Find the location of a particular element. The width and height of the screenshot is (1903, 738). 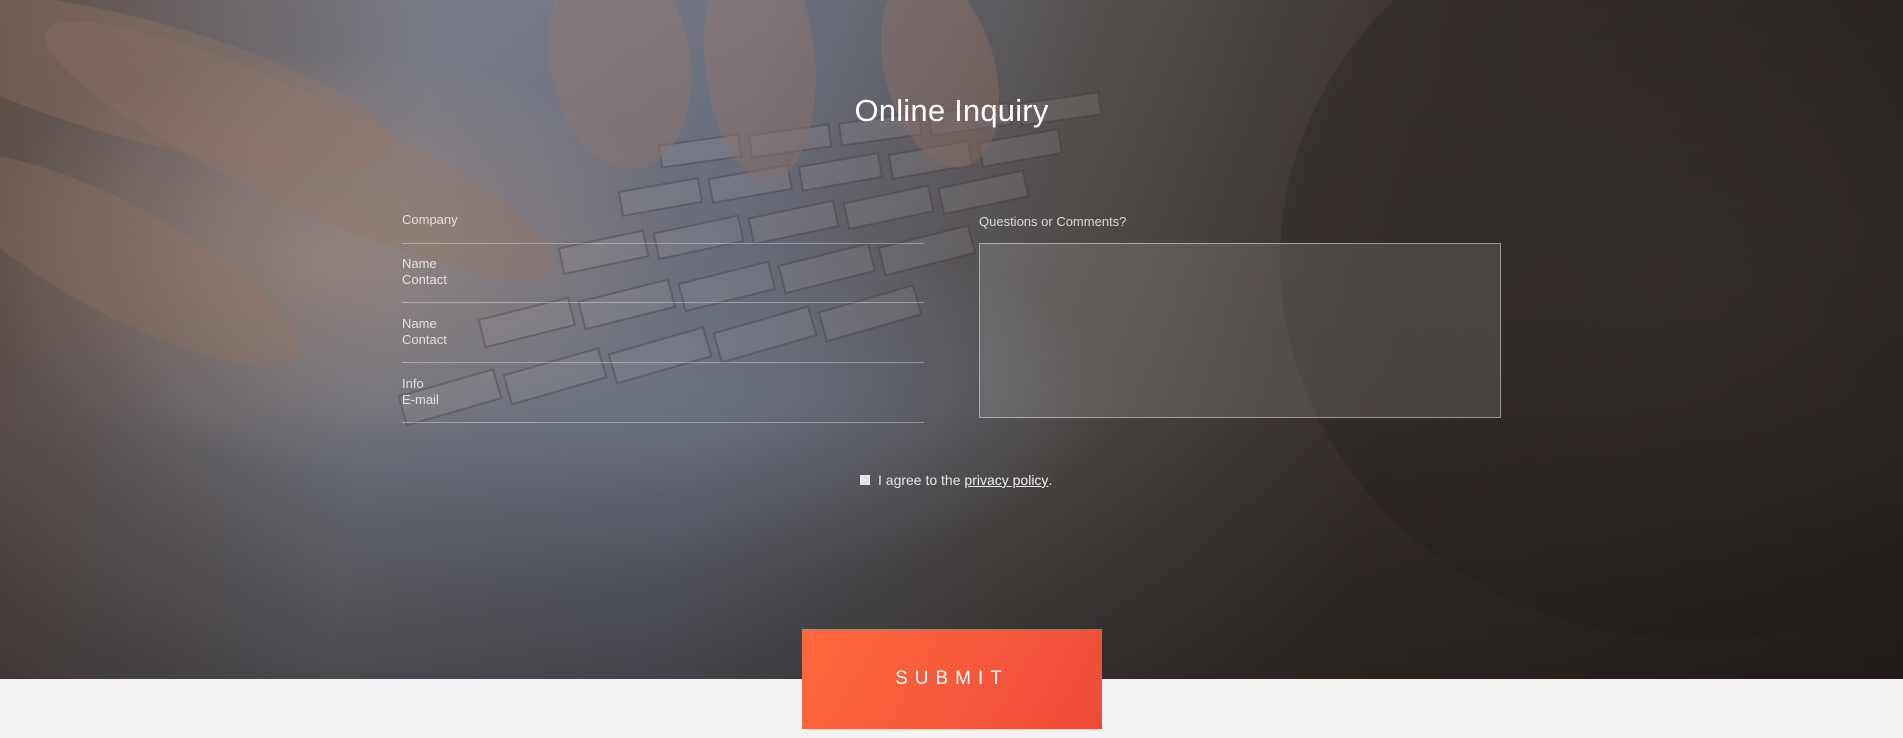

privacy-checkbox is located at coordinates (865, 480).